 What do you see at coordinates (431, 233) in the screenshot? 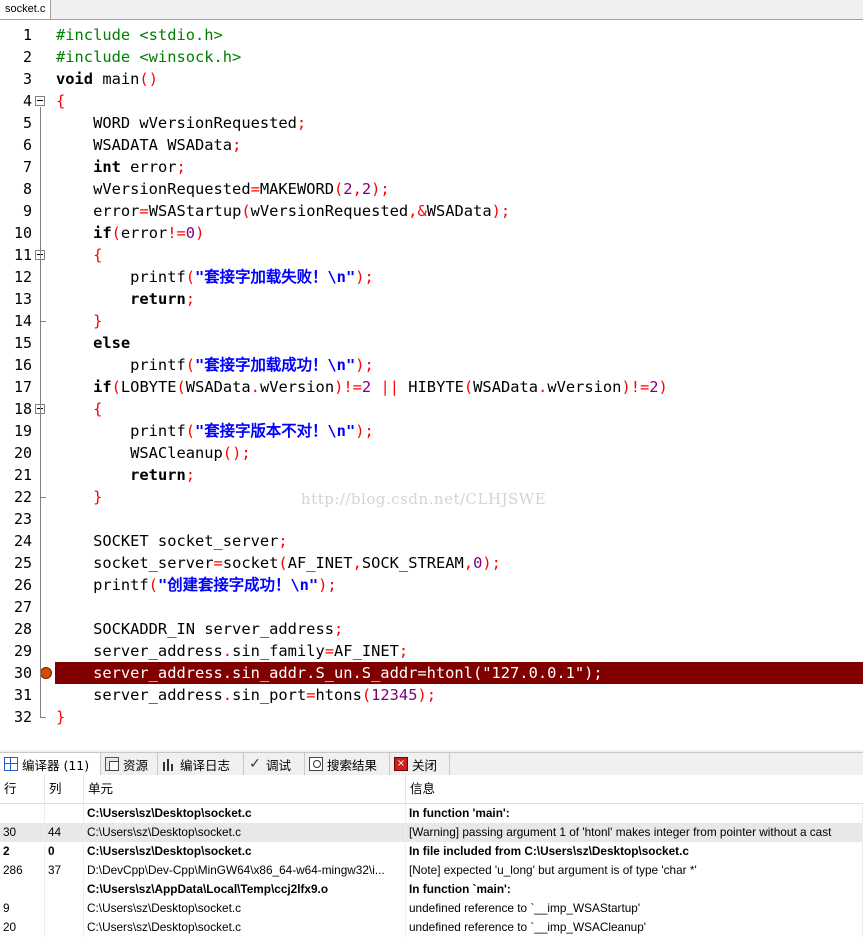
I see `code-line: 10 if(error!=0)` at bounding box center [431, 233].